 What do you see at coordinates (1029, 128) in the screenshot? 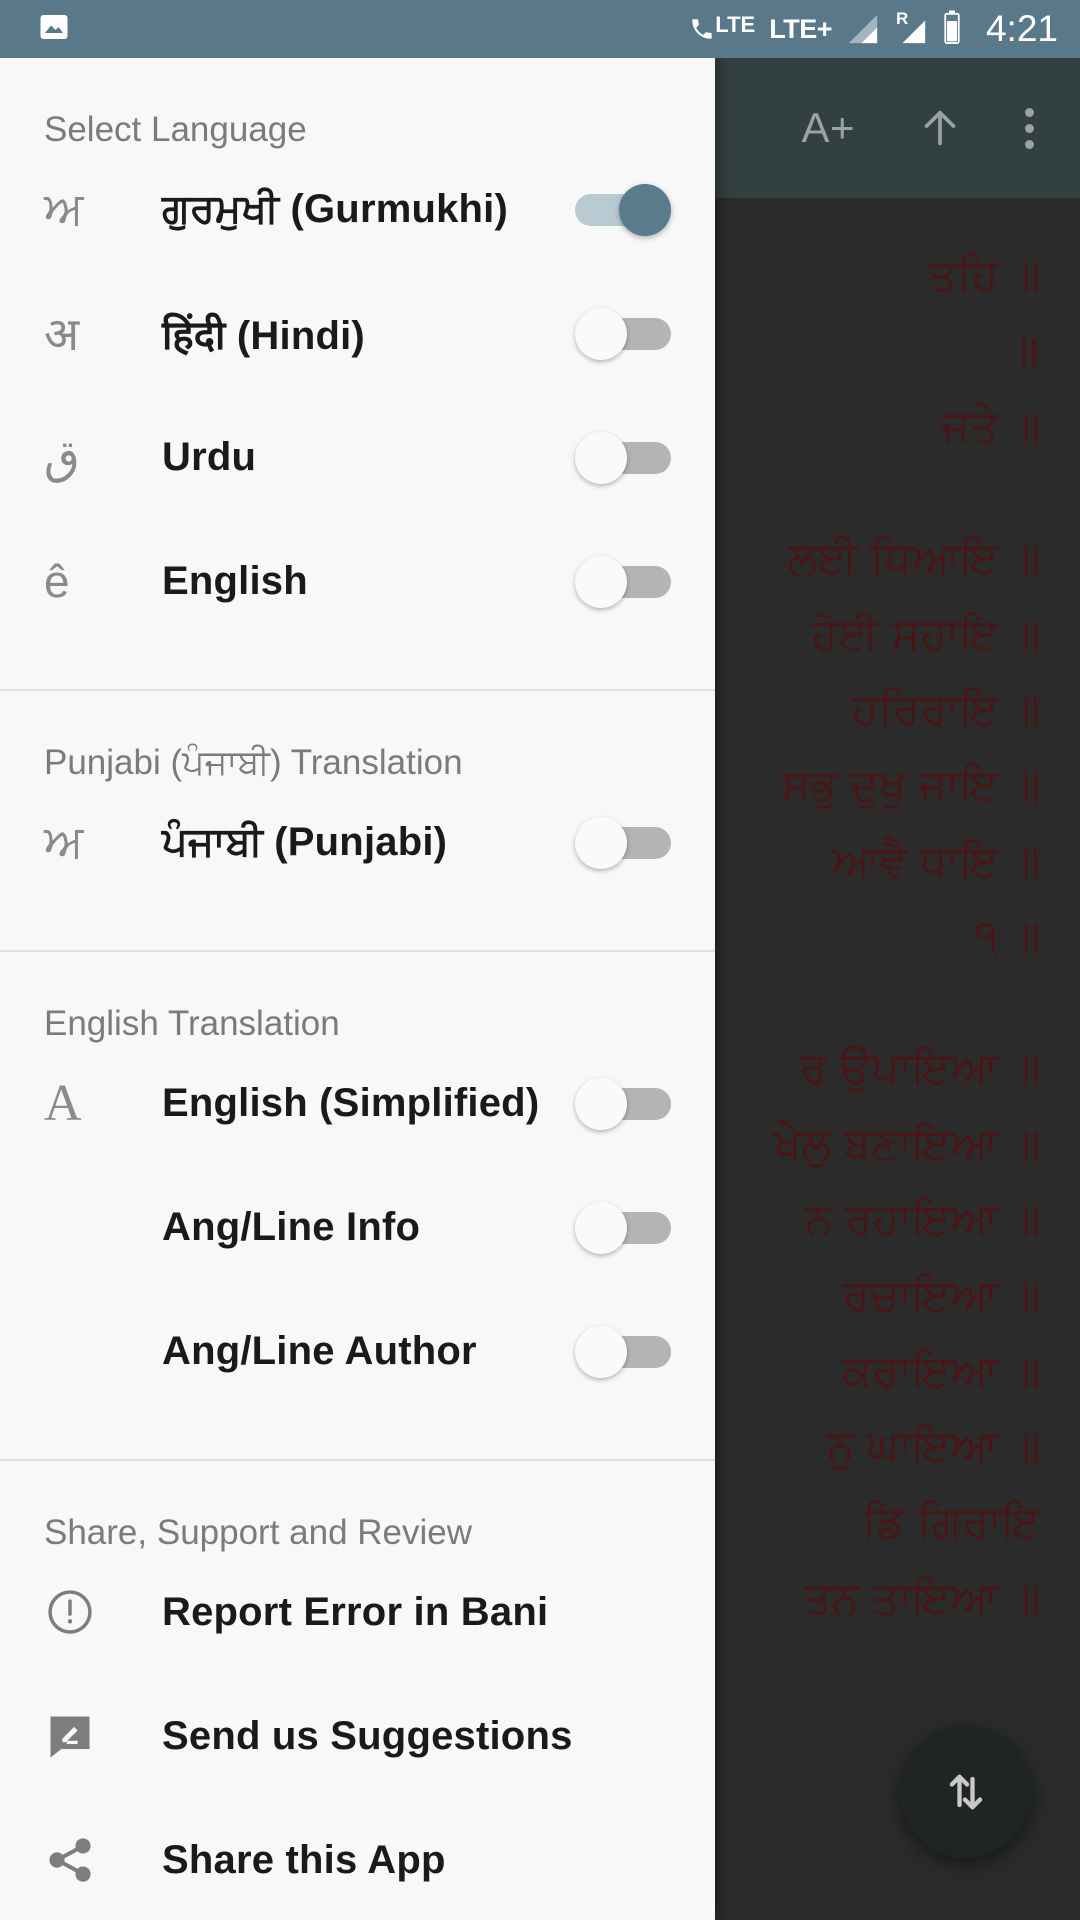
I see `more-vertical-icon` at bounding box center [1029, 128].